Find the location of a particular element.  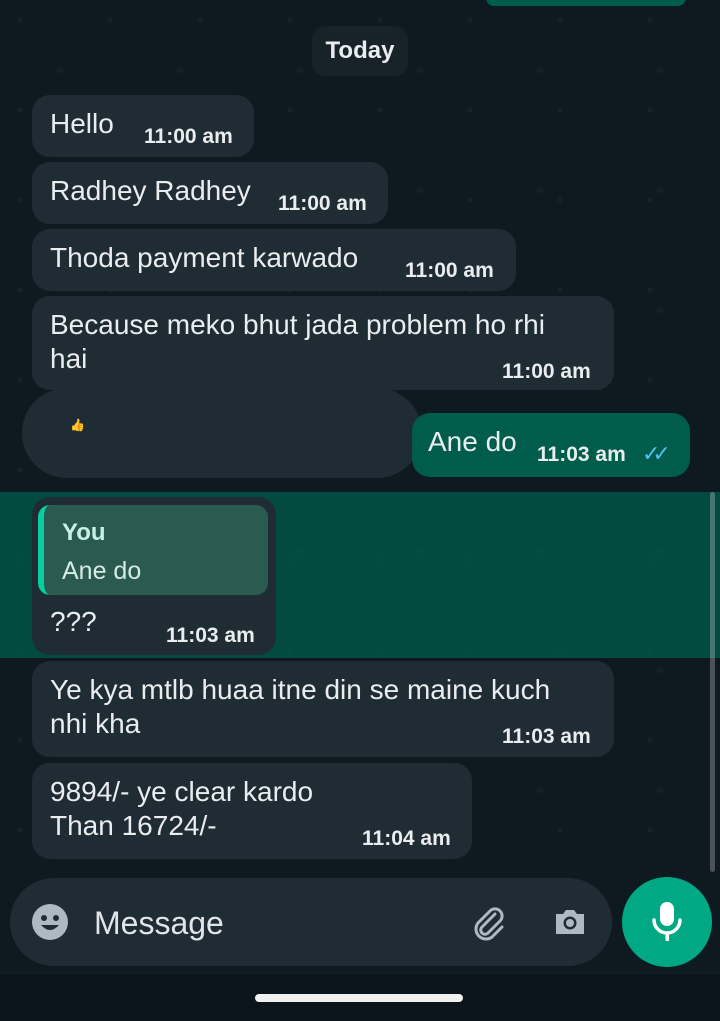

camera-icon is located at coordinates (570, 922).